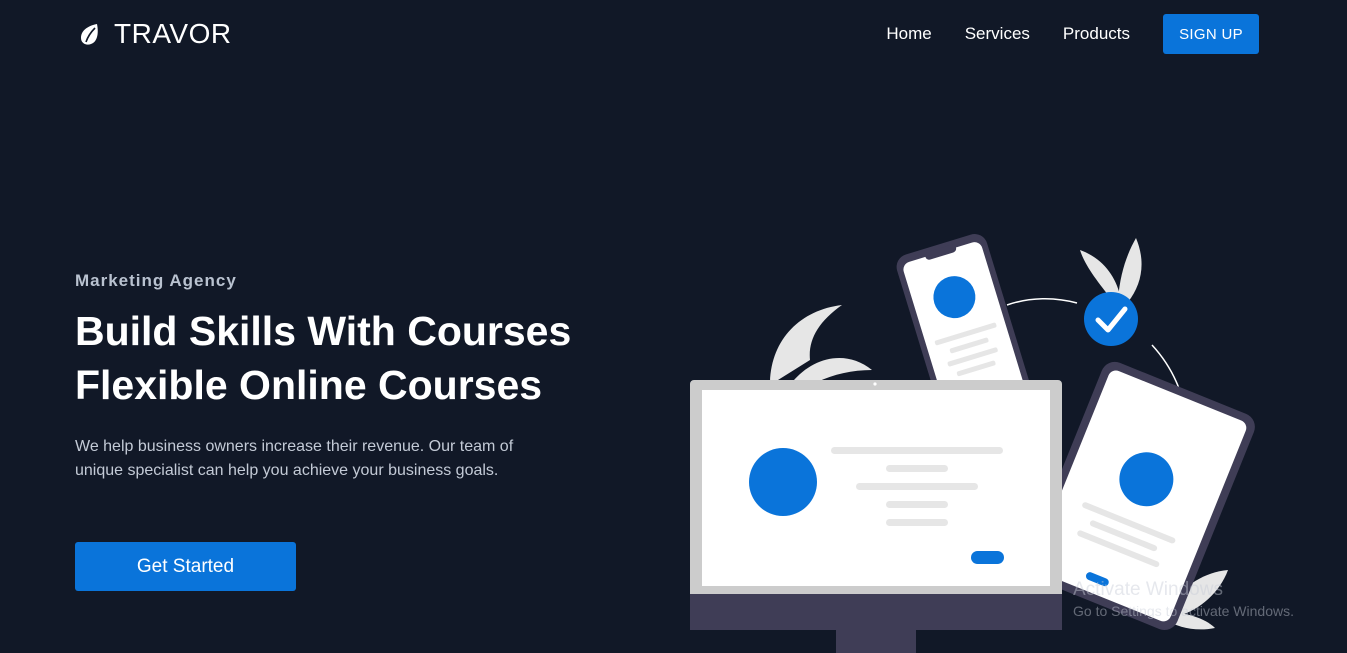 This screenshot has height=653, width=1347. Describe the element at coordinates (1183, 611) in the screenshot. I see `watermark-subtitle: Go to Settings to activate Windows.` at that location.